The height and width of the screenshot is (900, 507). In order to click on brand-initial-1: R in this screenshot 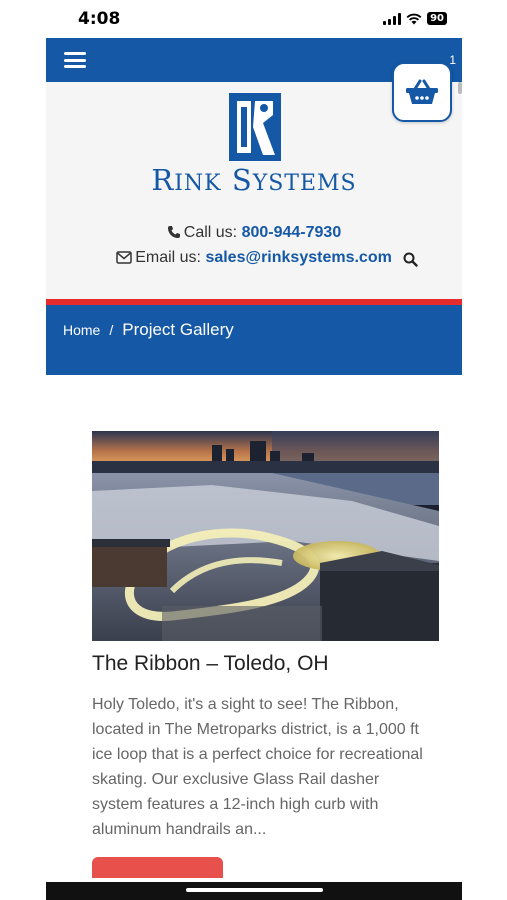, I will do `click(163, 180)`.